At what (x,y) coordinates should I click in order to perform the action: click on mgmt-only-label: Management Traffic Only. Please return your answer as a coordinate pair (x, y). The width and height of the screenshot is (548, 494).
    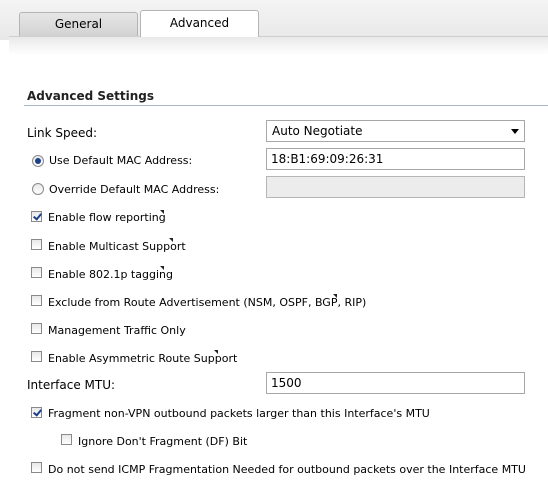
    Looking at the image, I should click on (117, 330).